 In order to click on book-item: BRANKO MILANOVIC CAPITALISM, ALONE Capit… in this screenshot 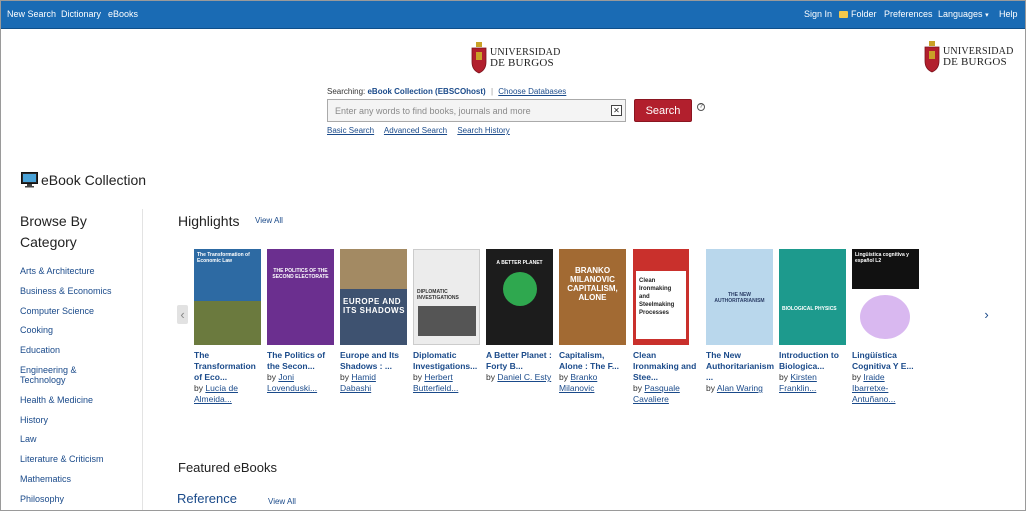, I will do `click(593, 321)`.